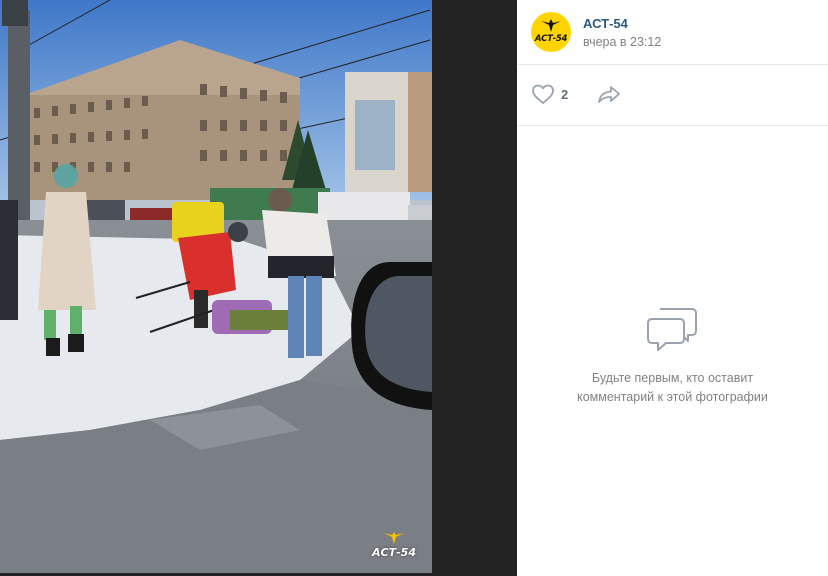 The width and height of the screenshot is (828, 576). What do you see at coordinates (394, 552) in the screenshot?
I see `watermark-text: АСТ-54` at bounding box center [394, 552].